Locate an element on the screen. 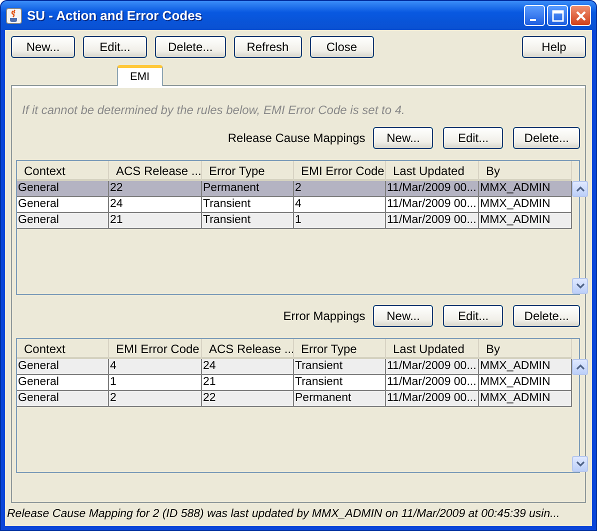 The height and width of the screenshot is (531, 597). help-button: Help is located at coordinates (554, 47).